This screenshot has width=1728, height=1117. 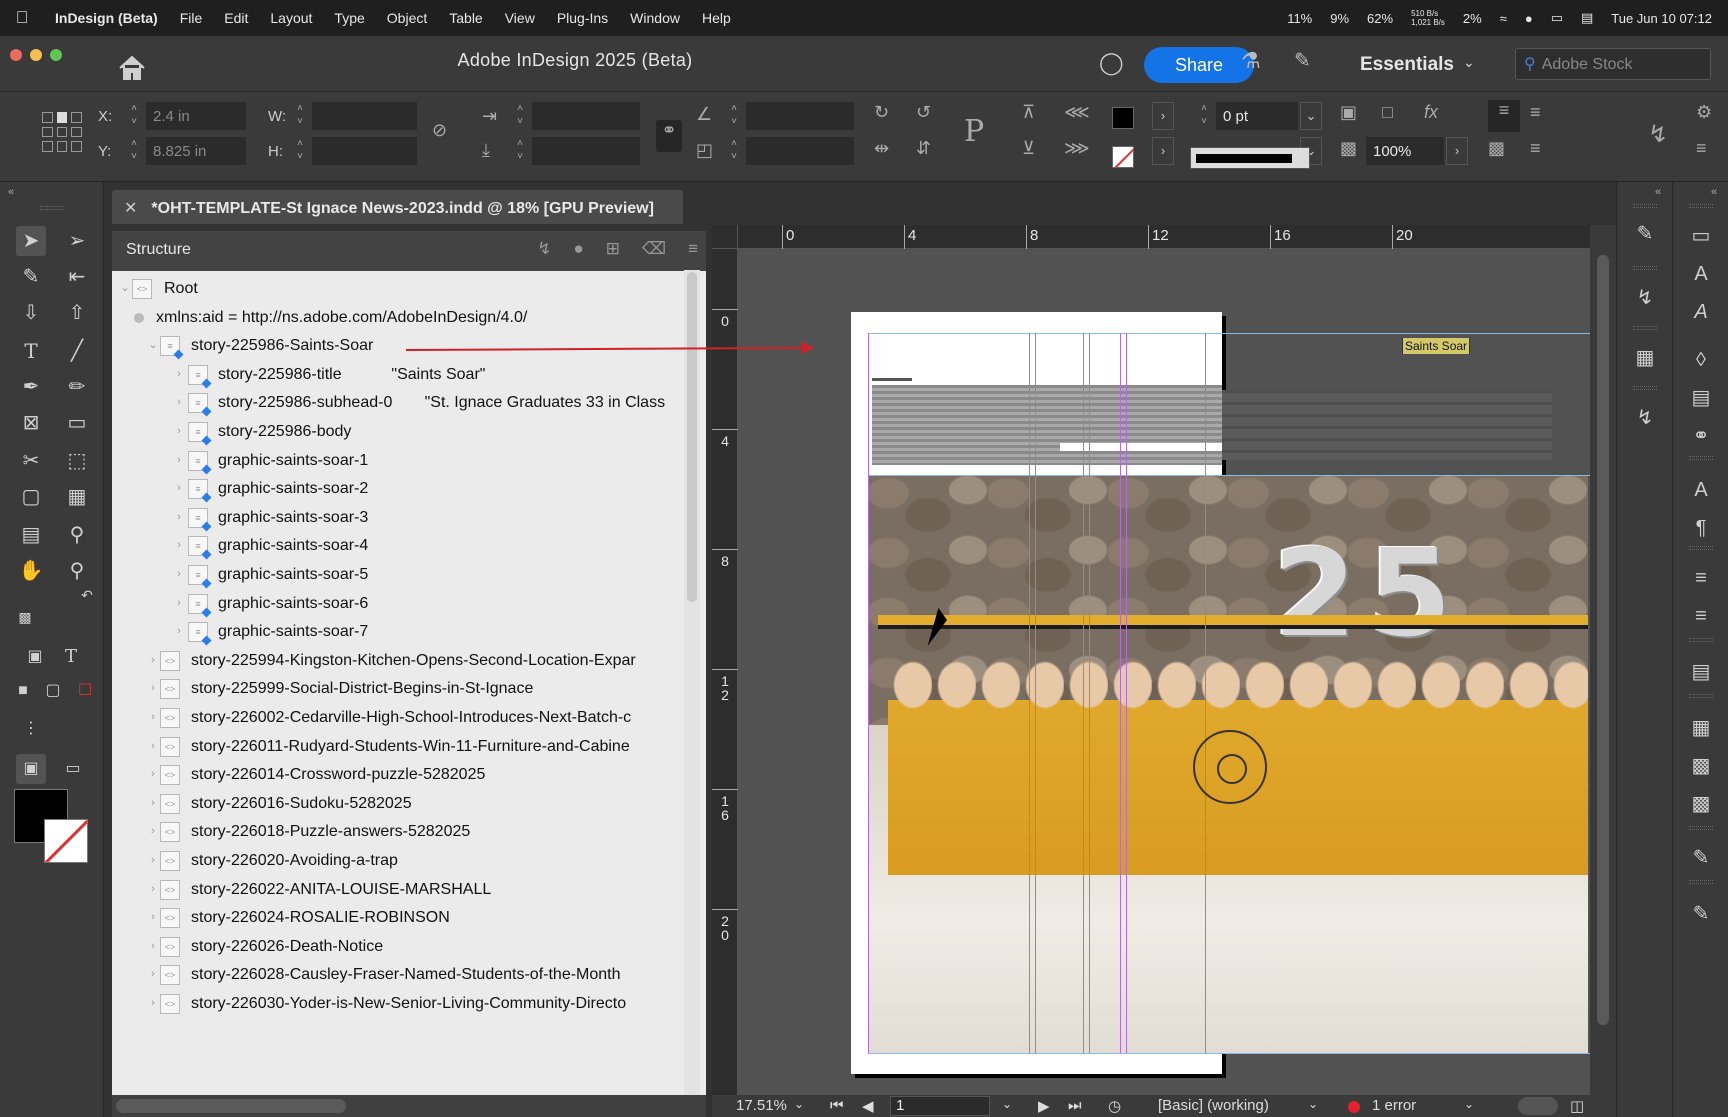 What do you see at coordinates (398, 460) in the screenshot?
I see `tree-row: › ≡ graphic-saints-soar-1` at bounding box center [398, 460].